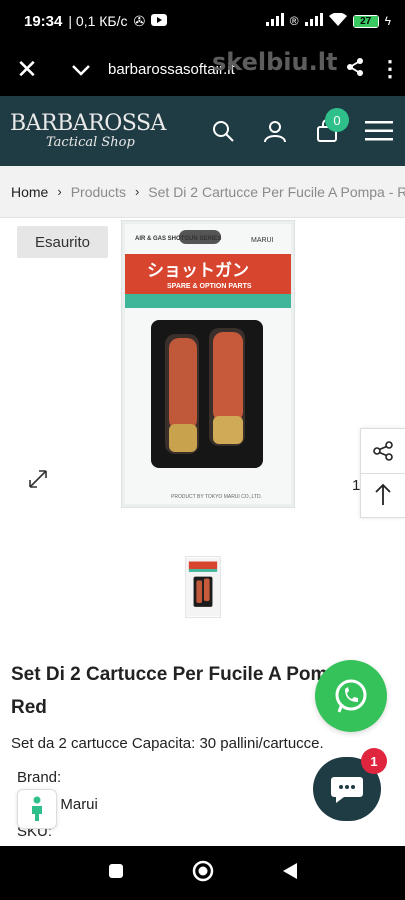 The height and width of the screenshot is (900, 405). What do you see at coordinates (374, 761) in the screenshot?
I see `chat-unread-badge: 1` at bounding box center [374, 761].